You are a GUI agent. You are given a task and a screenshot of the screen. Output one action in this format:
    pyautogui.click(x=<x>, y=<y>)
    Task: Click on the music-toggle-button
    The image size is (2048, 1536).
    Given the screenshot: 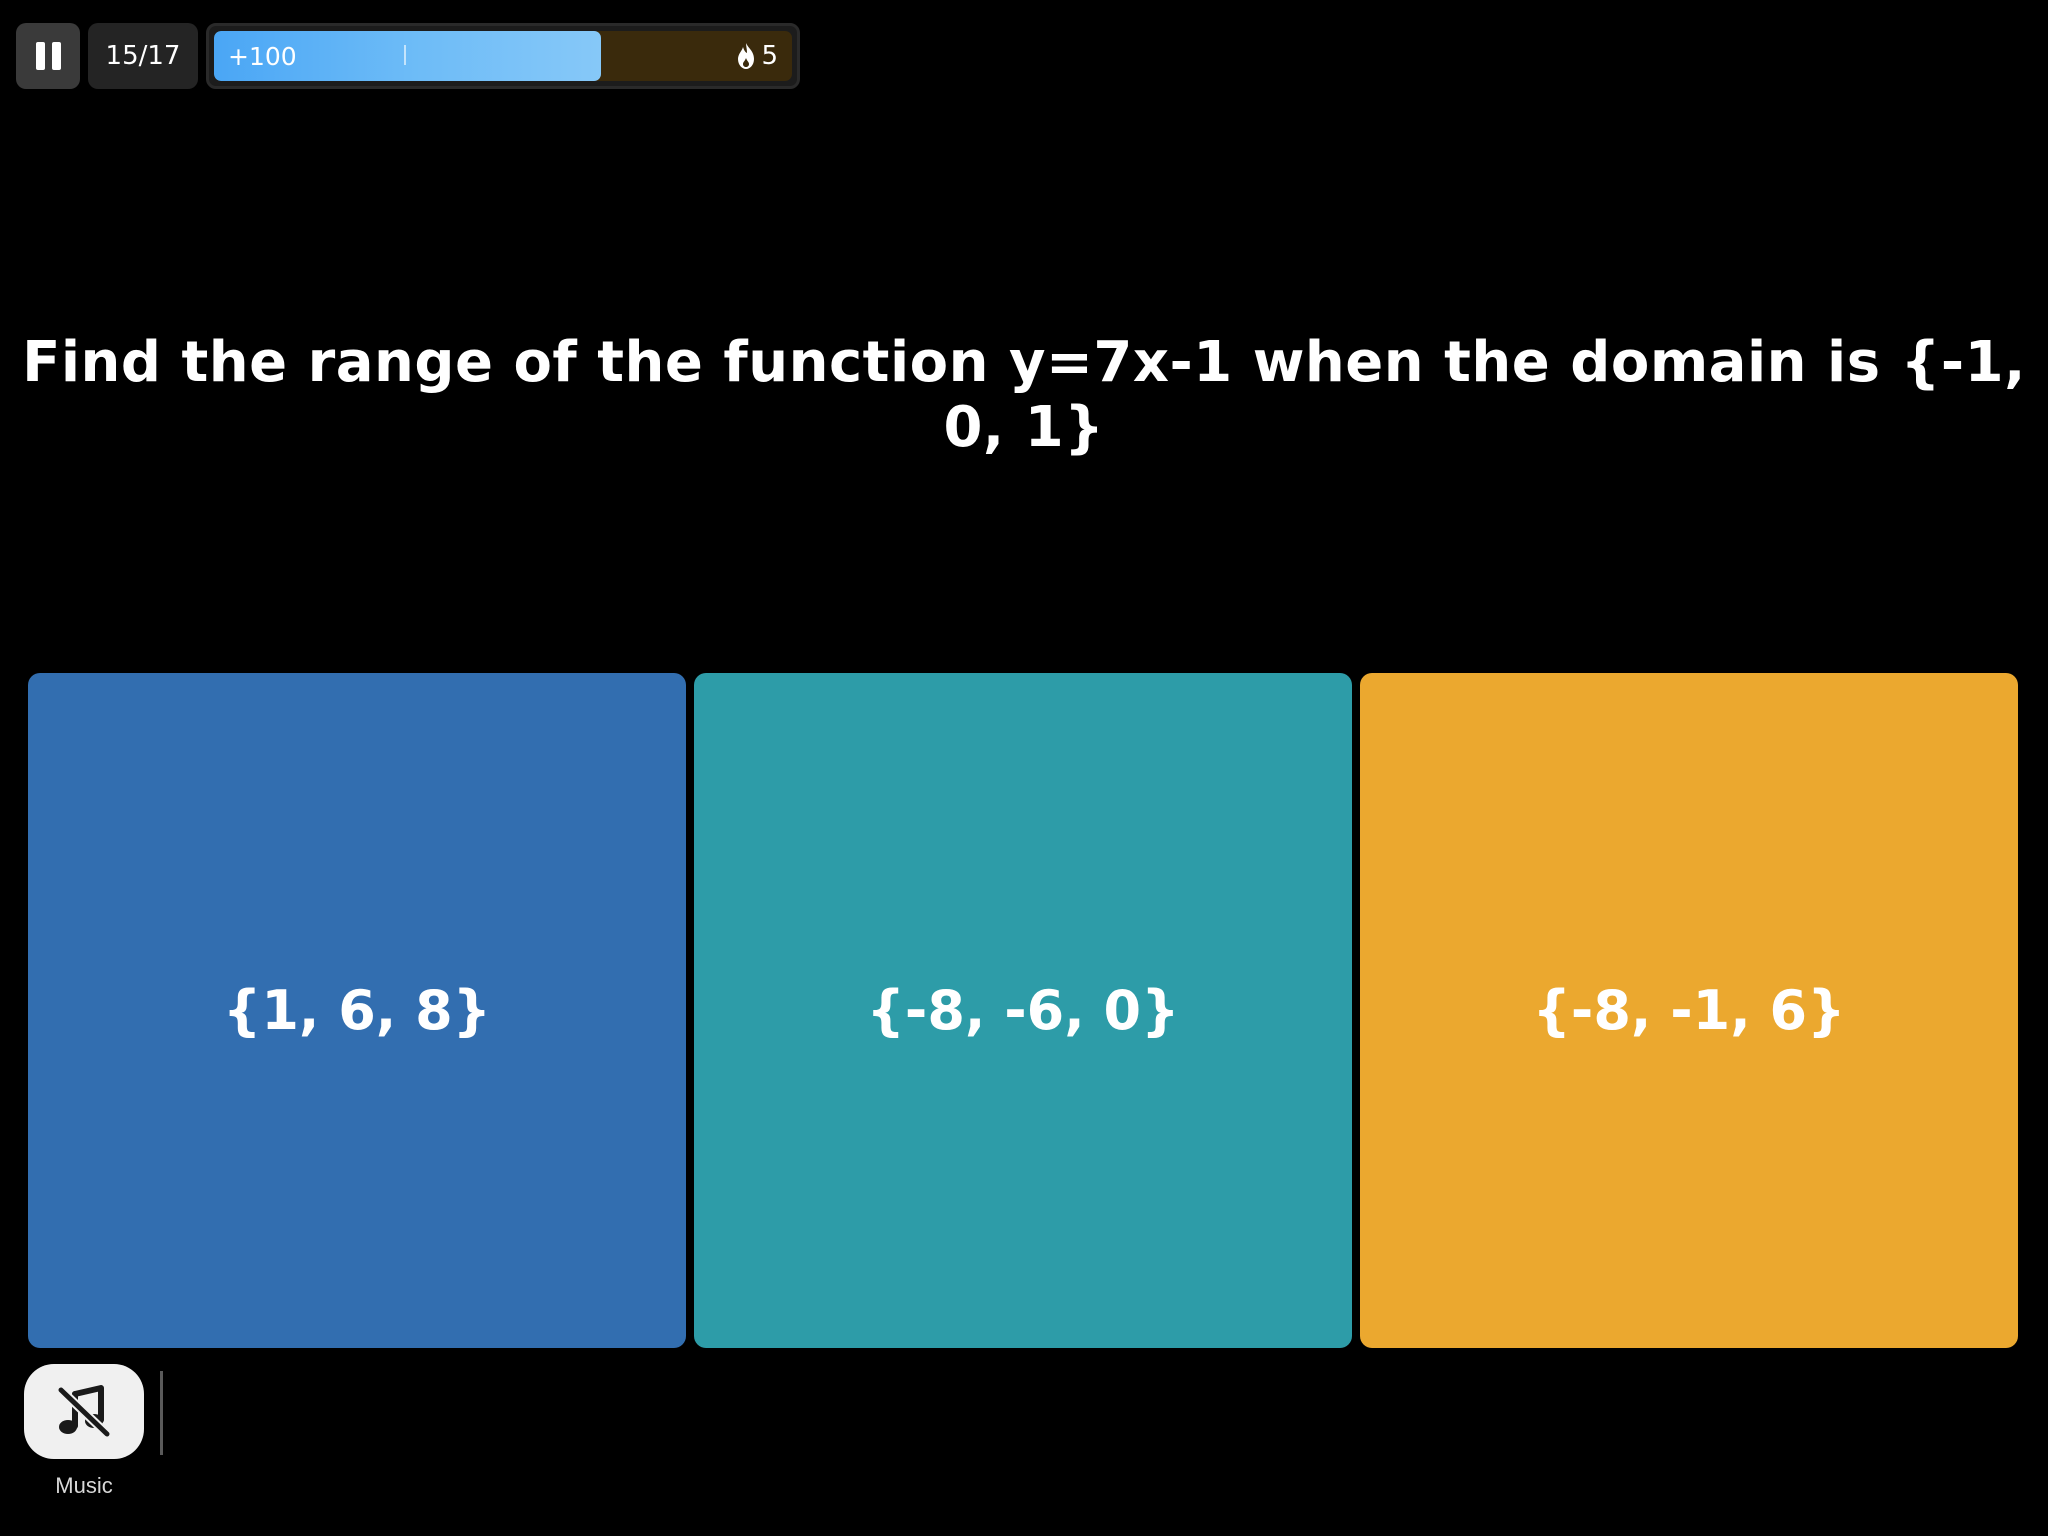 What is the action you would take?
    pyautogui.click(x=84, y=1411)
    